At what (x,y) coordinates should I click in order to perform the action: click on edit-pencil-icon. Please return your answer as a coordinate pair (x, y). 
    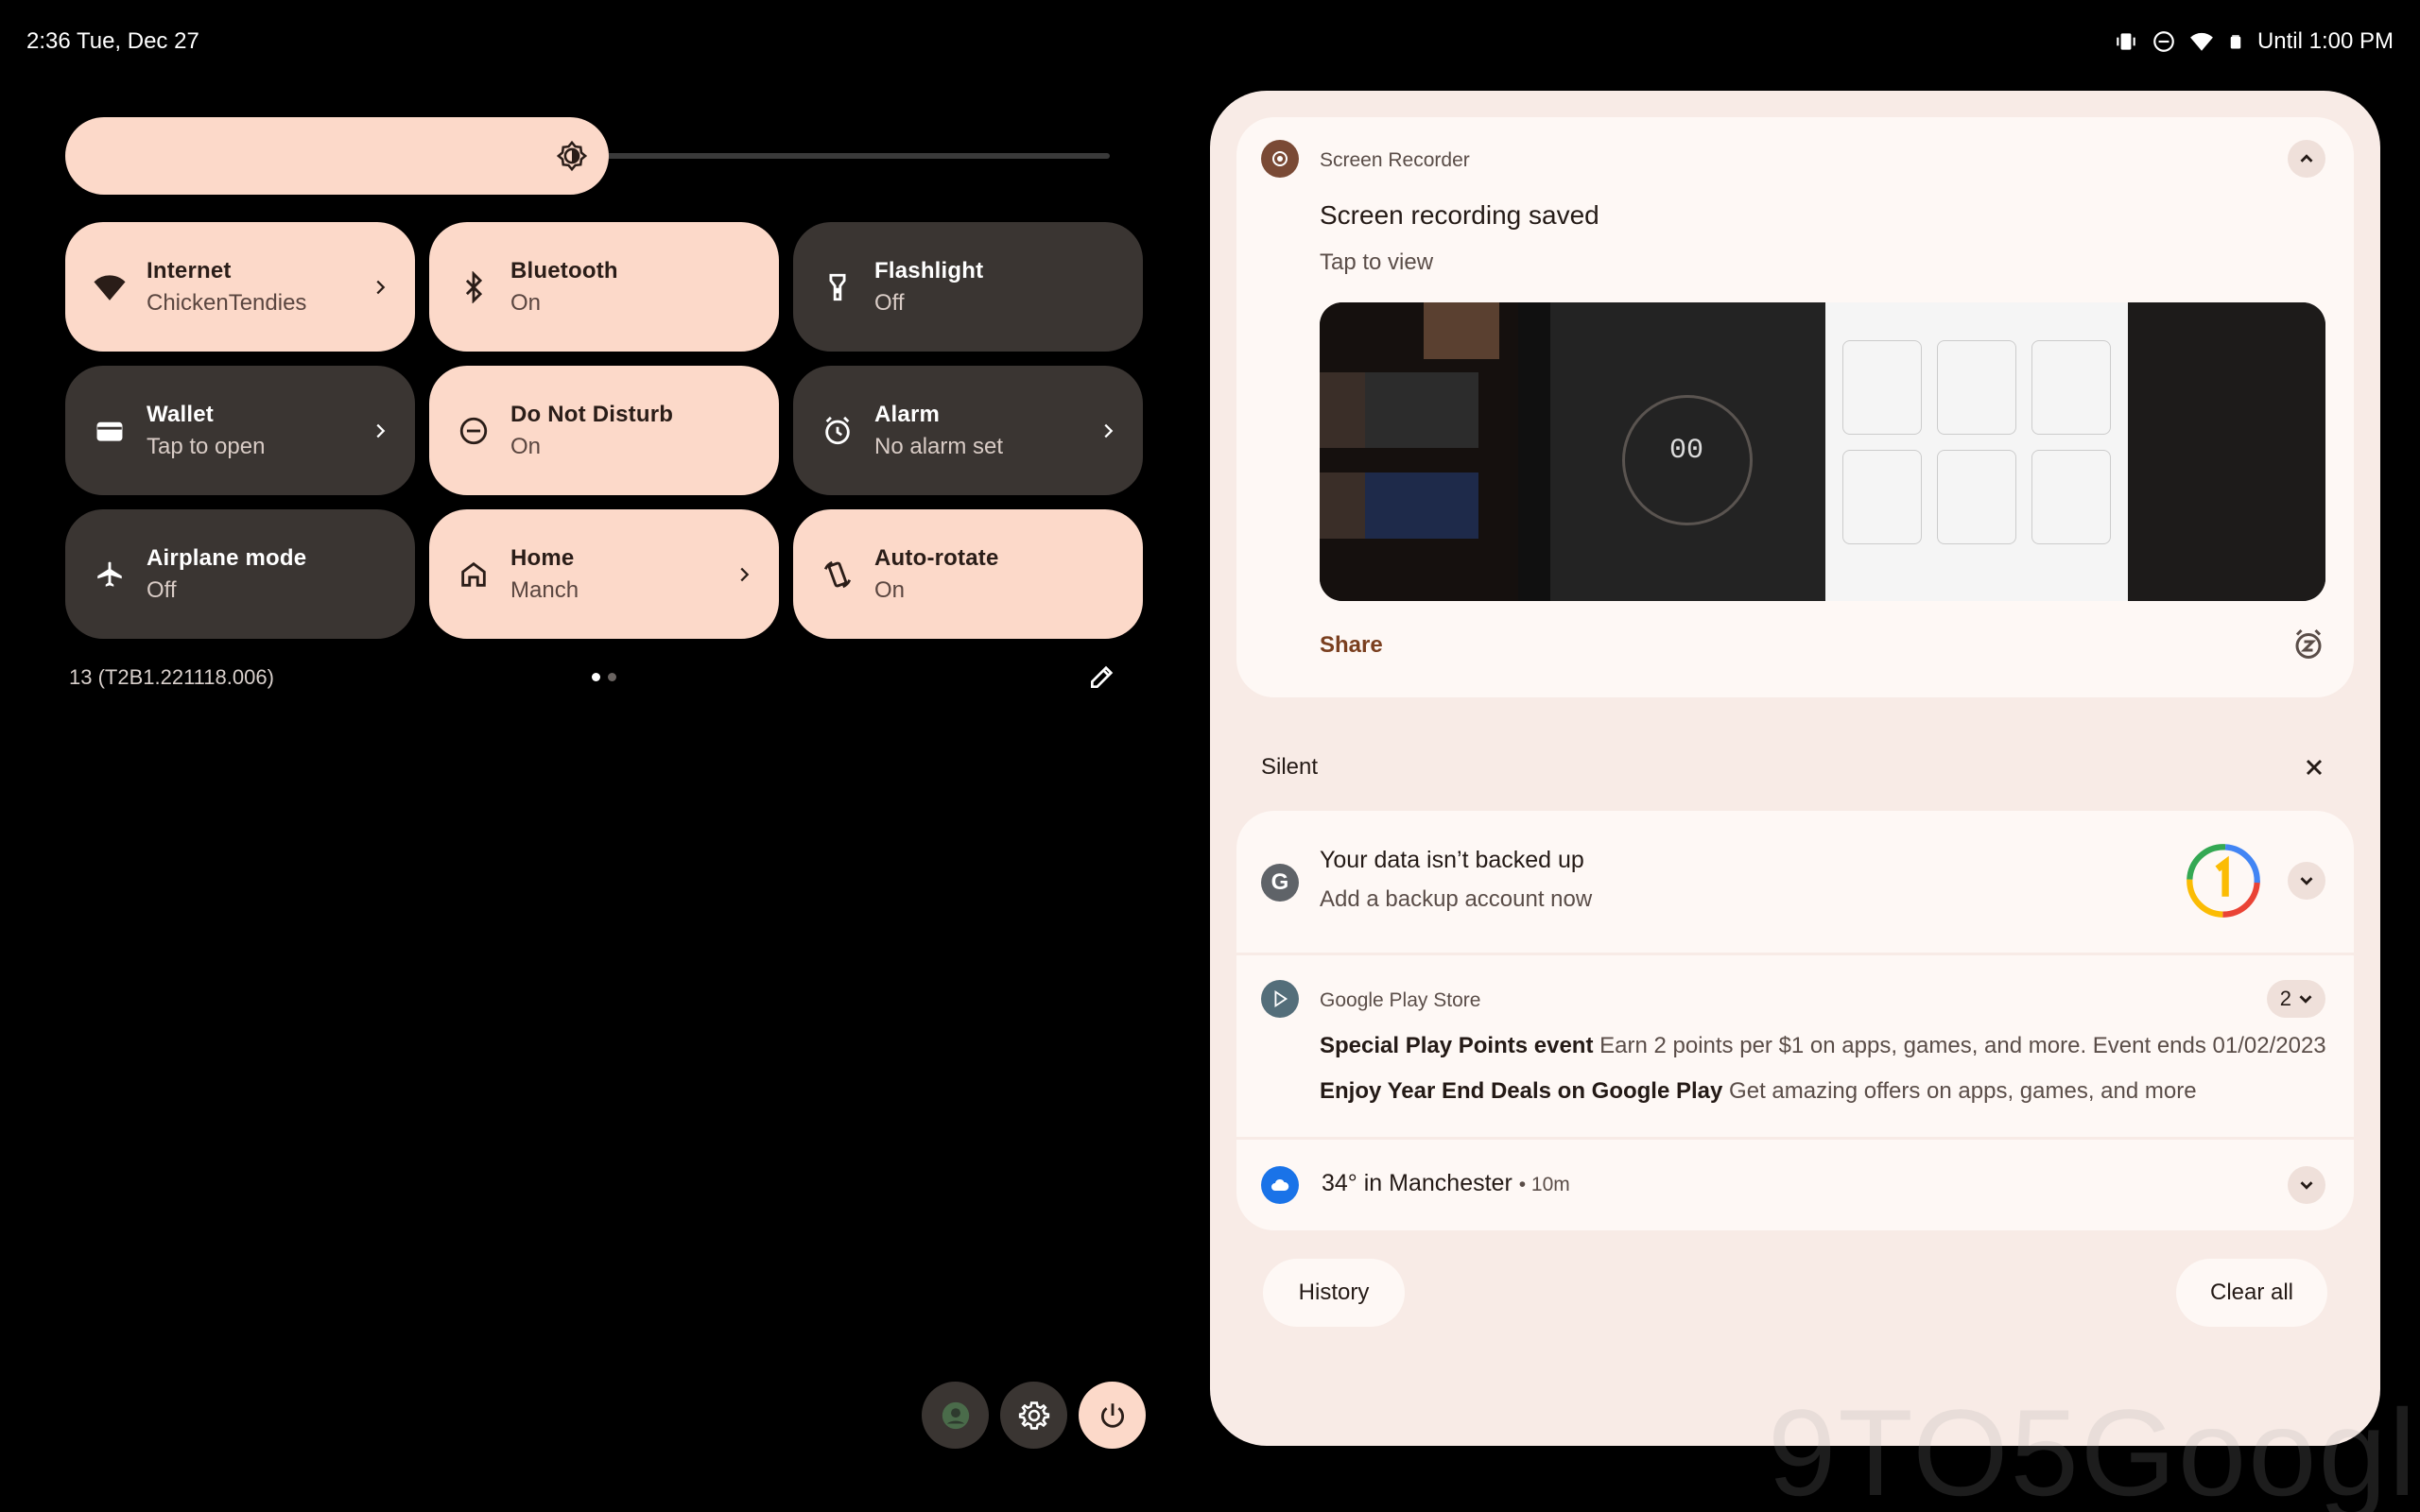
    Looking at the image, I should click on (1102, 677).